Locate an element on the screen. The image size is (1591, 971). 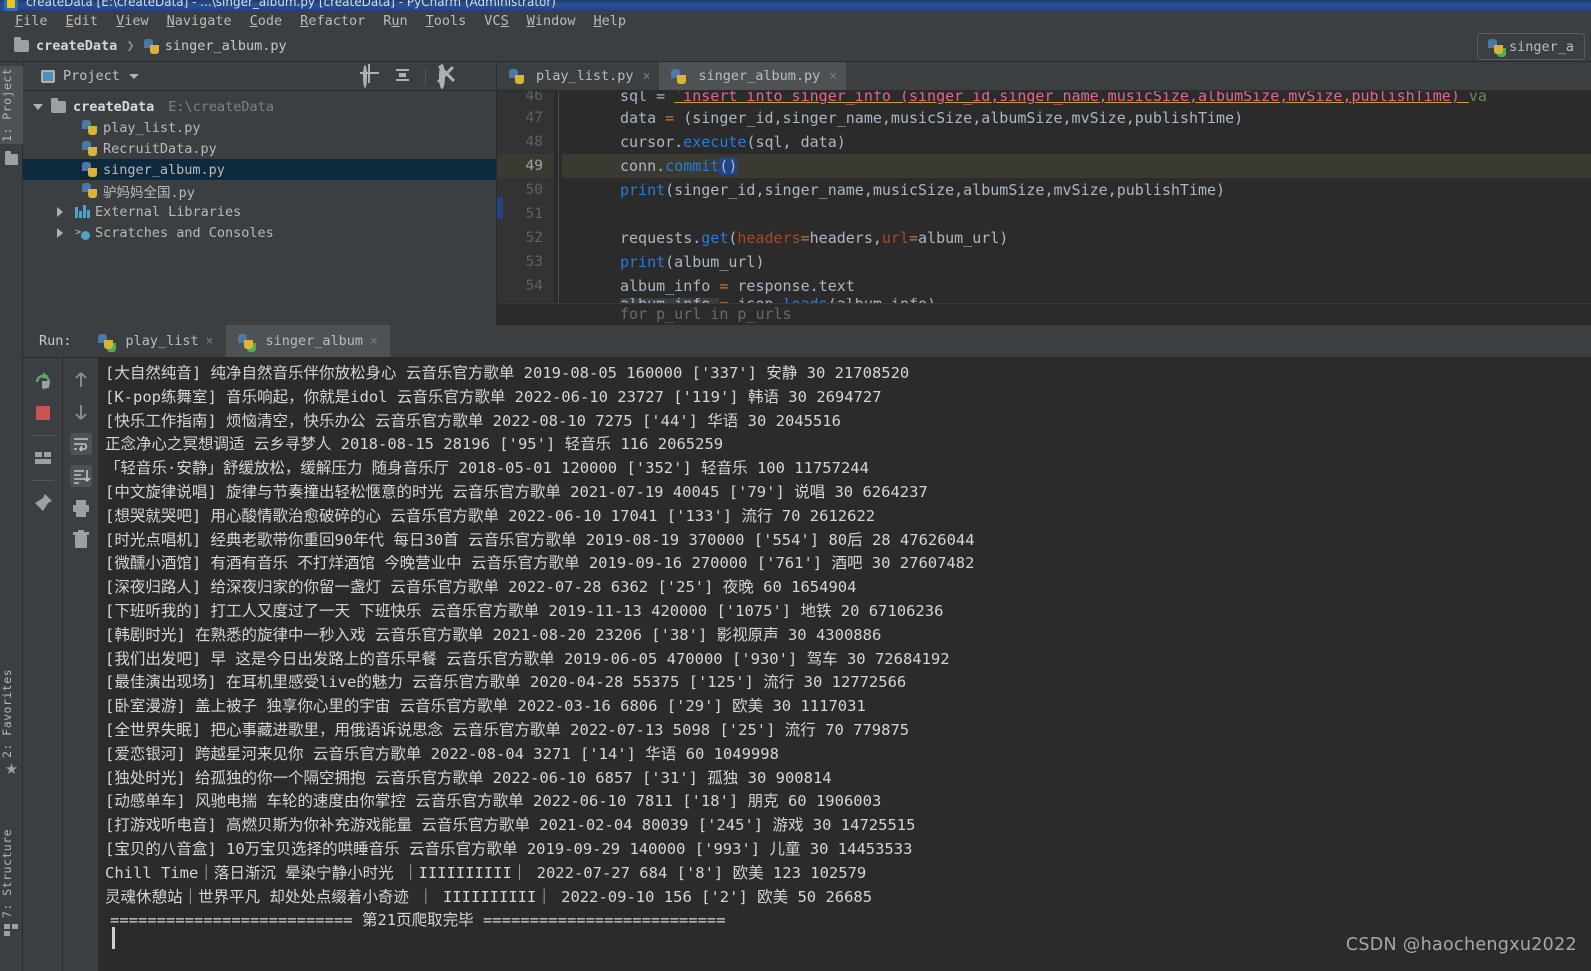
menu-edit: Edit is located at coordinates (82, 21).